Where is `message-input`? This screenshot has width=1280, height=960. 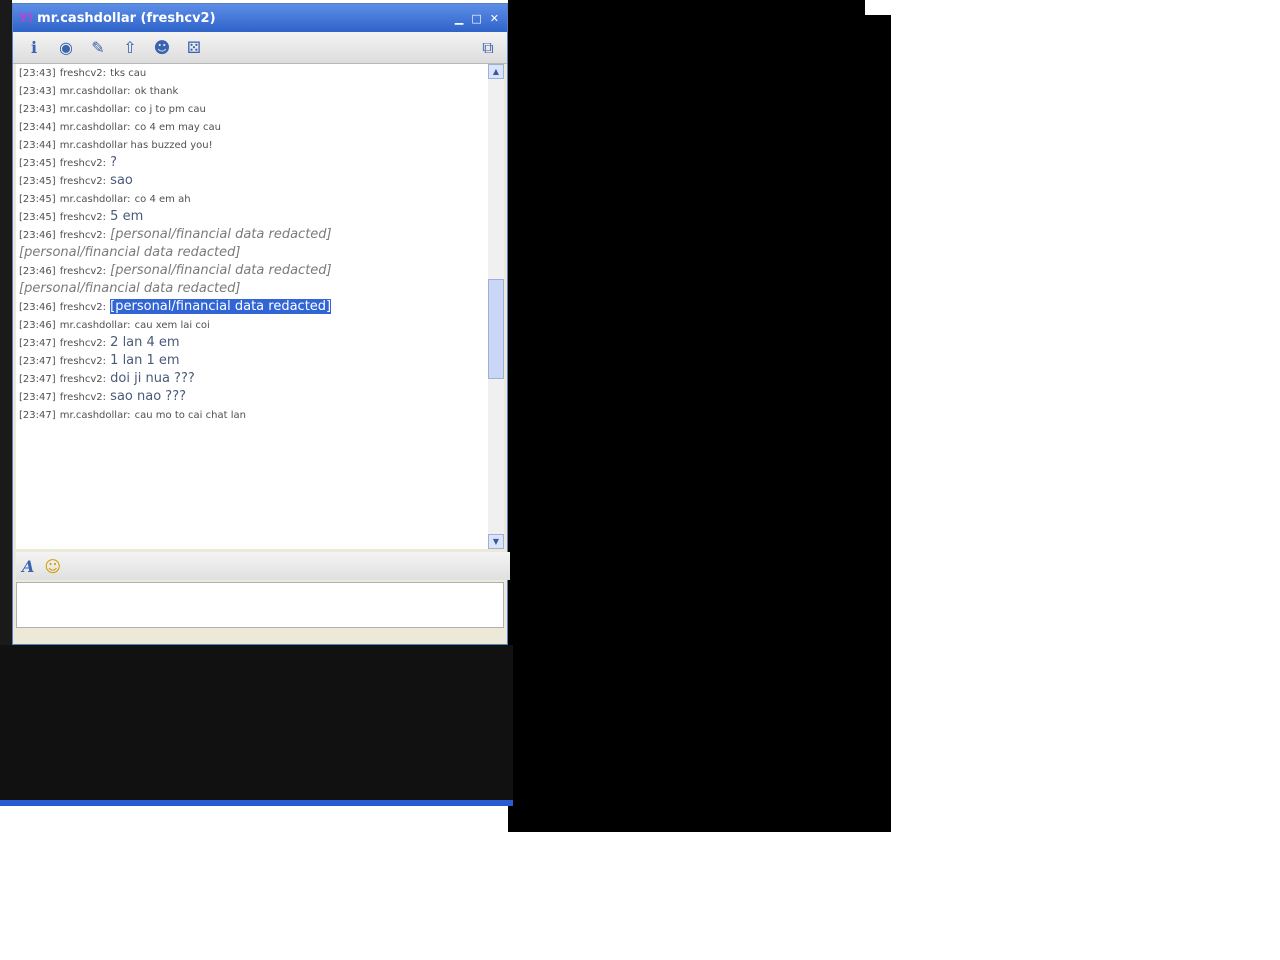
message-input is located at coordinates (260, 605).